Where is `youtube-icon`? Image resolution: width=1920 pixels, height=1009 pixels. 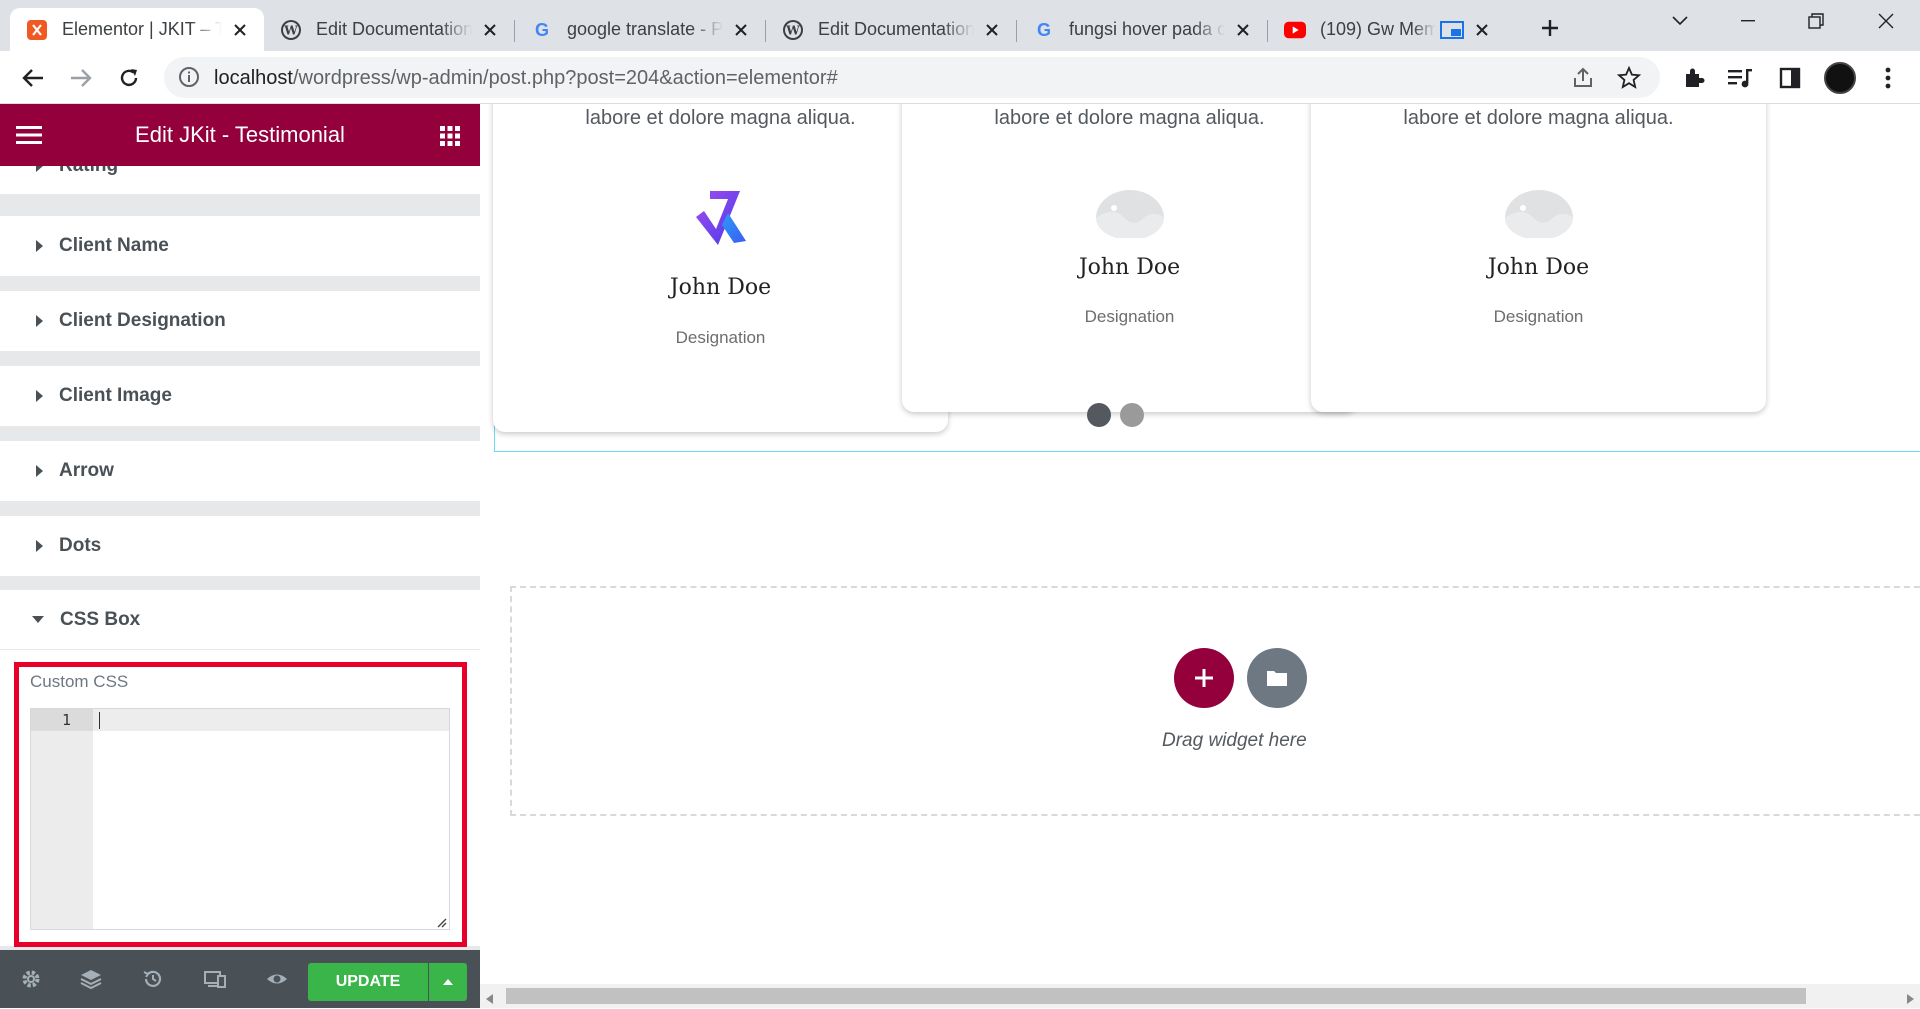 youtube-icon is located at coordinates (1295, 30).